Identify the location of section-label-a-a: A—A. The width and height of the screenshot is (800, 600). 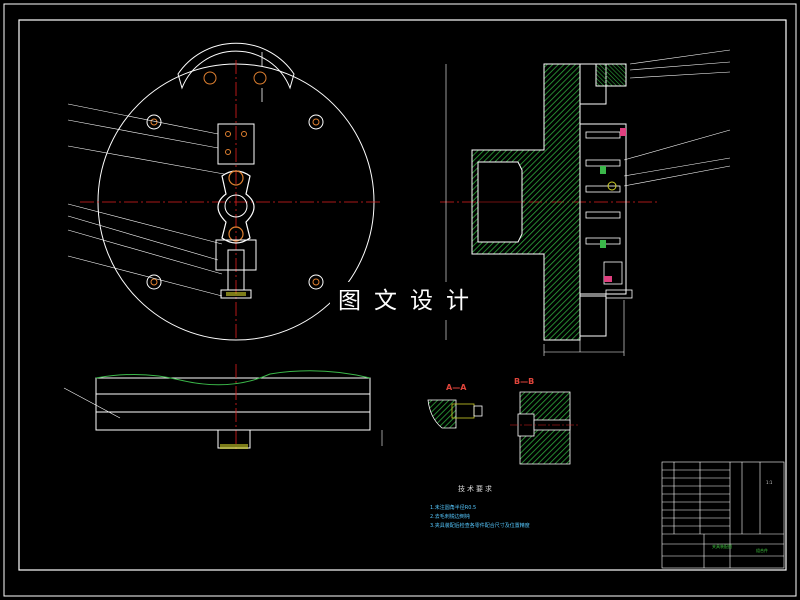
(456, 387).